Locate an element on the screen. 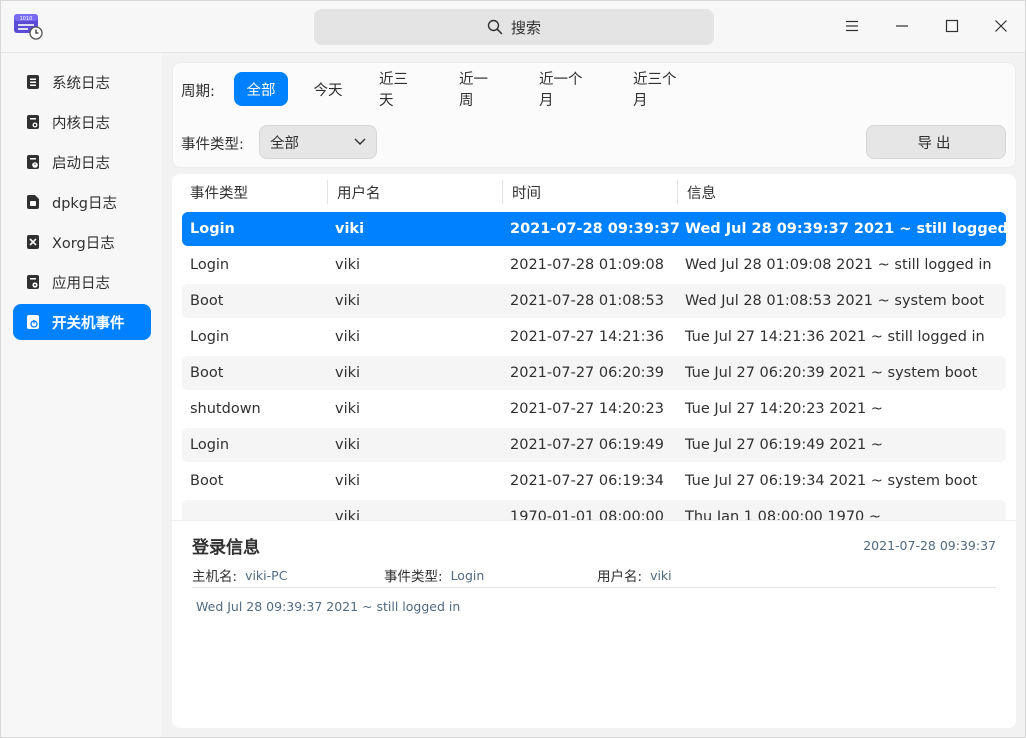  sidebar-item-label: Xorg日志 is located at coordinates (83, 243).